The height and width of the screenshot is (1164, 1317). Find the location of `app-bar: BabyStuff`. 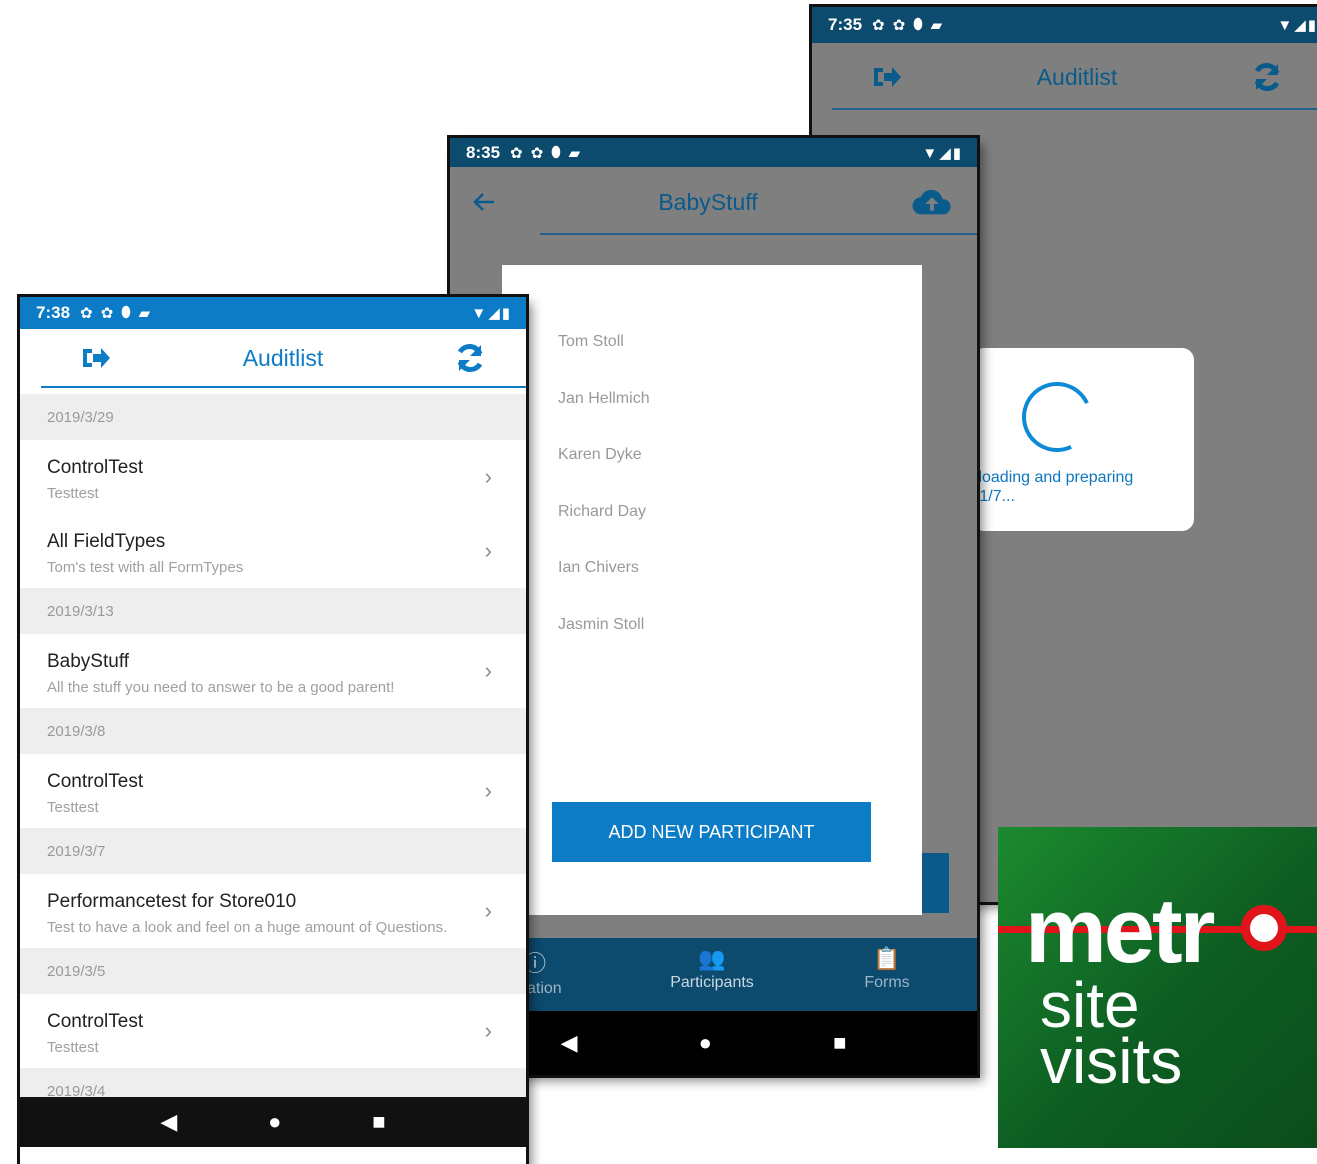

app-bar: BabyStuff is located at coordinates (713, 202).